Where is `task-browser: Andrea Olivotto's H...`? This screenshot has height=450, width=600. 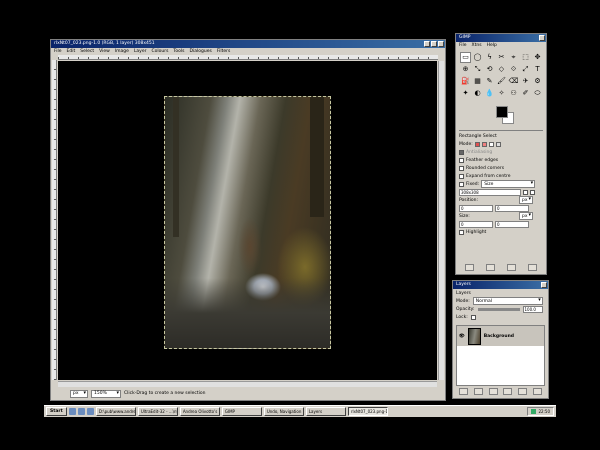
task-browser: Andrea Olivotto's H... is located at coordinates (199, 411).